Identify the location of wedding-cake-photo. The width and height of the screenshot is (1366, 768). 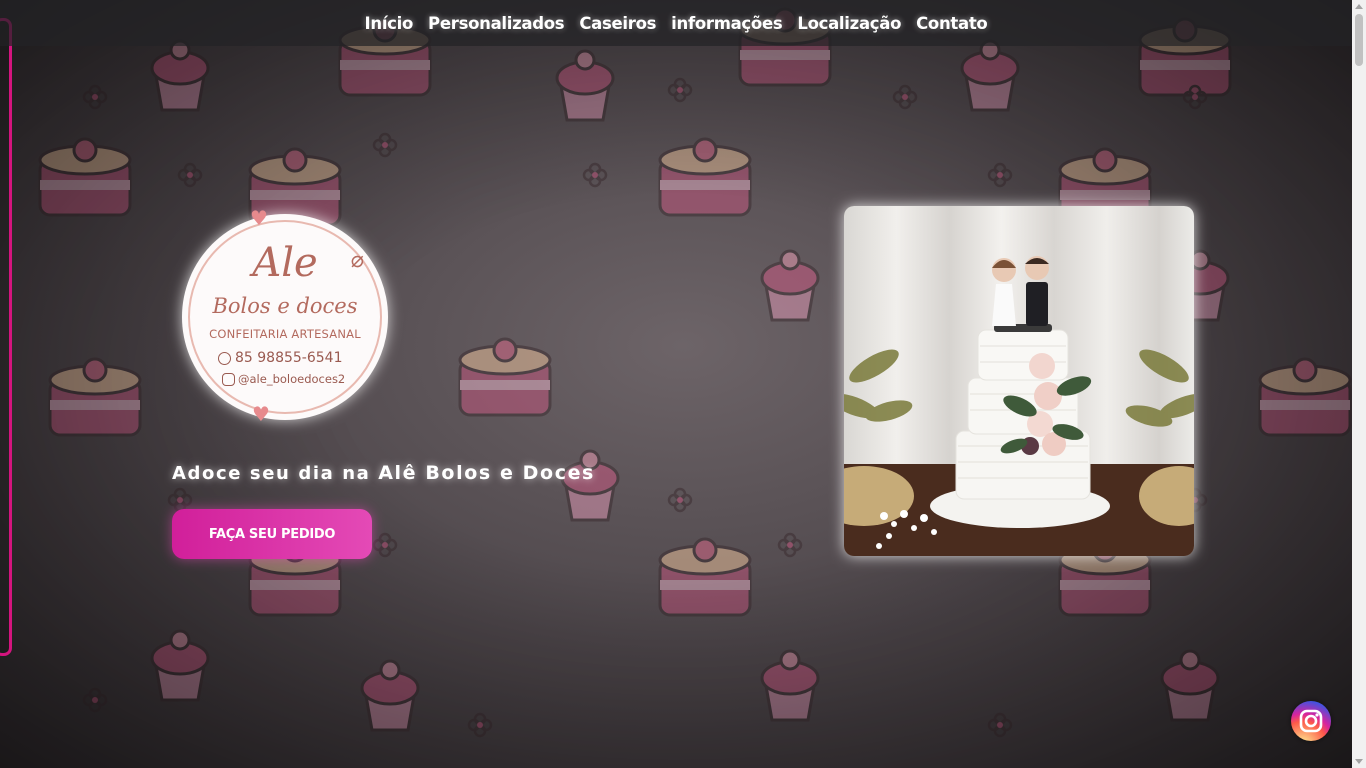
(1019, 381).